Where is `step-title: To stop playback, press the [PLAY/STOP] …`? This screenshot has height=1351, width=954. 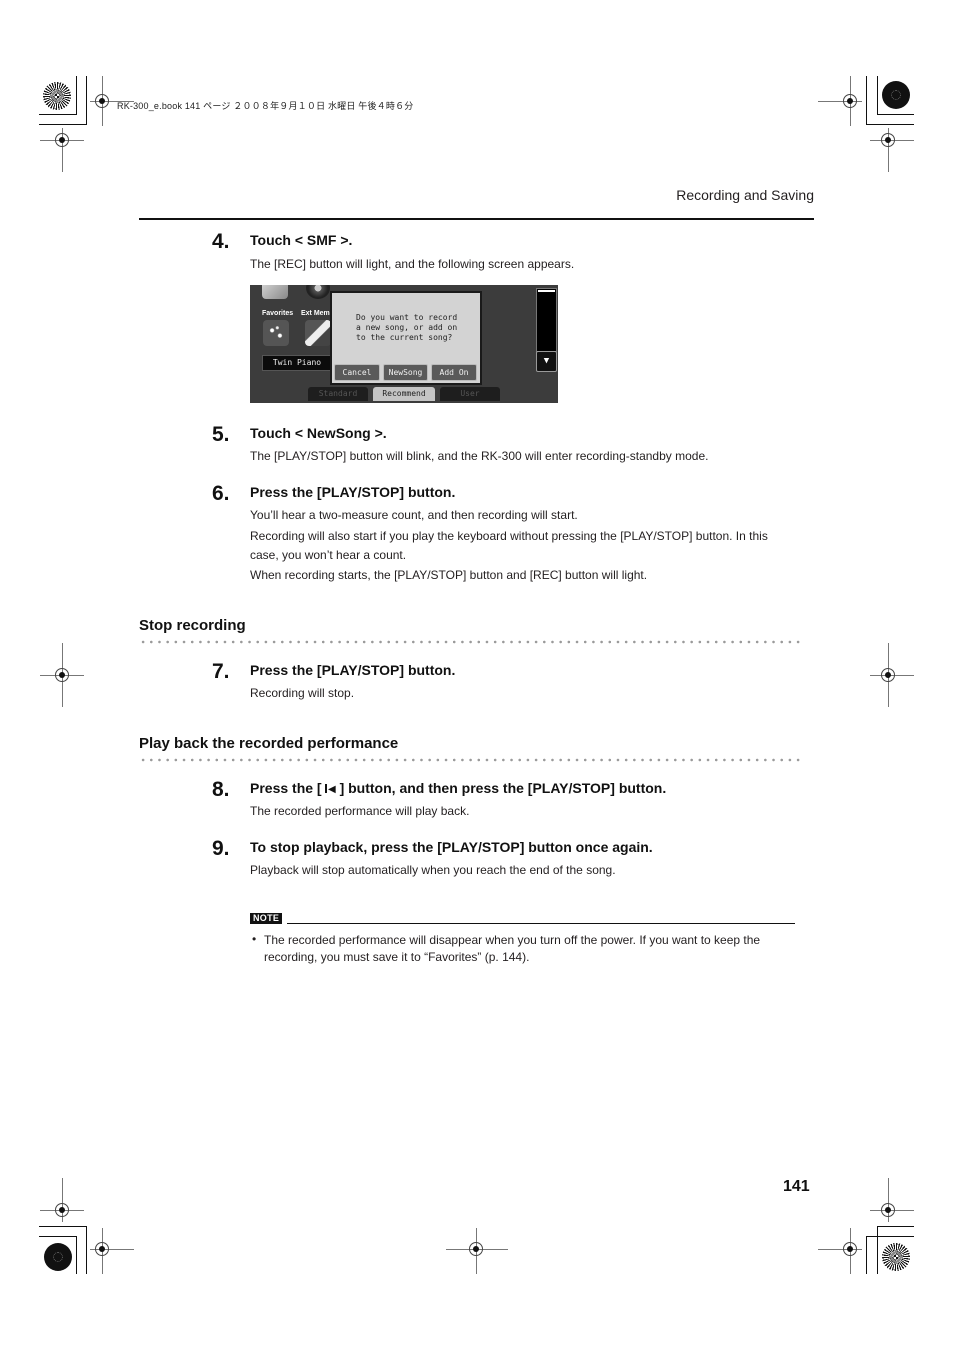 step-title: To stop playback, press the [PLAY/STOP] … is located at coordinates (451, 847).